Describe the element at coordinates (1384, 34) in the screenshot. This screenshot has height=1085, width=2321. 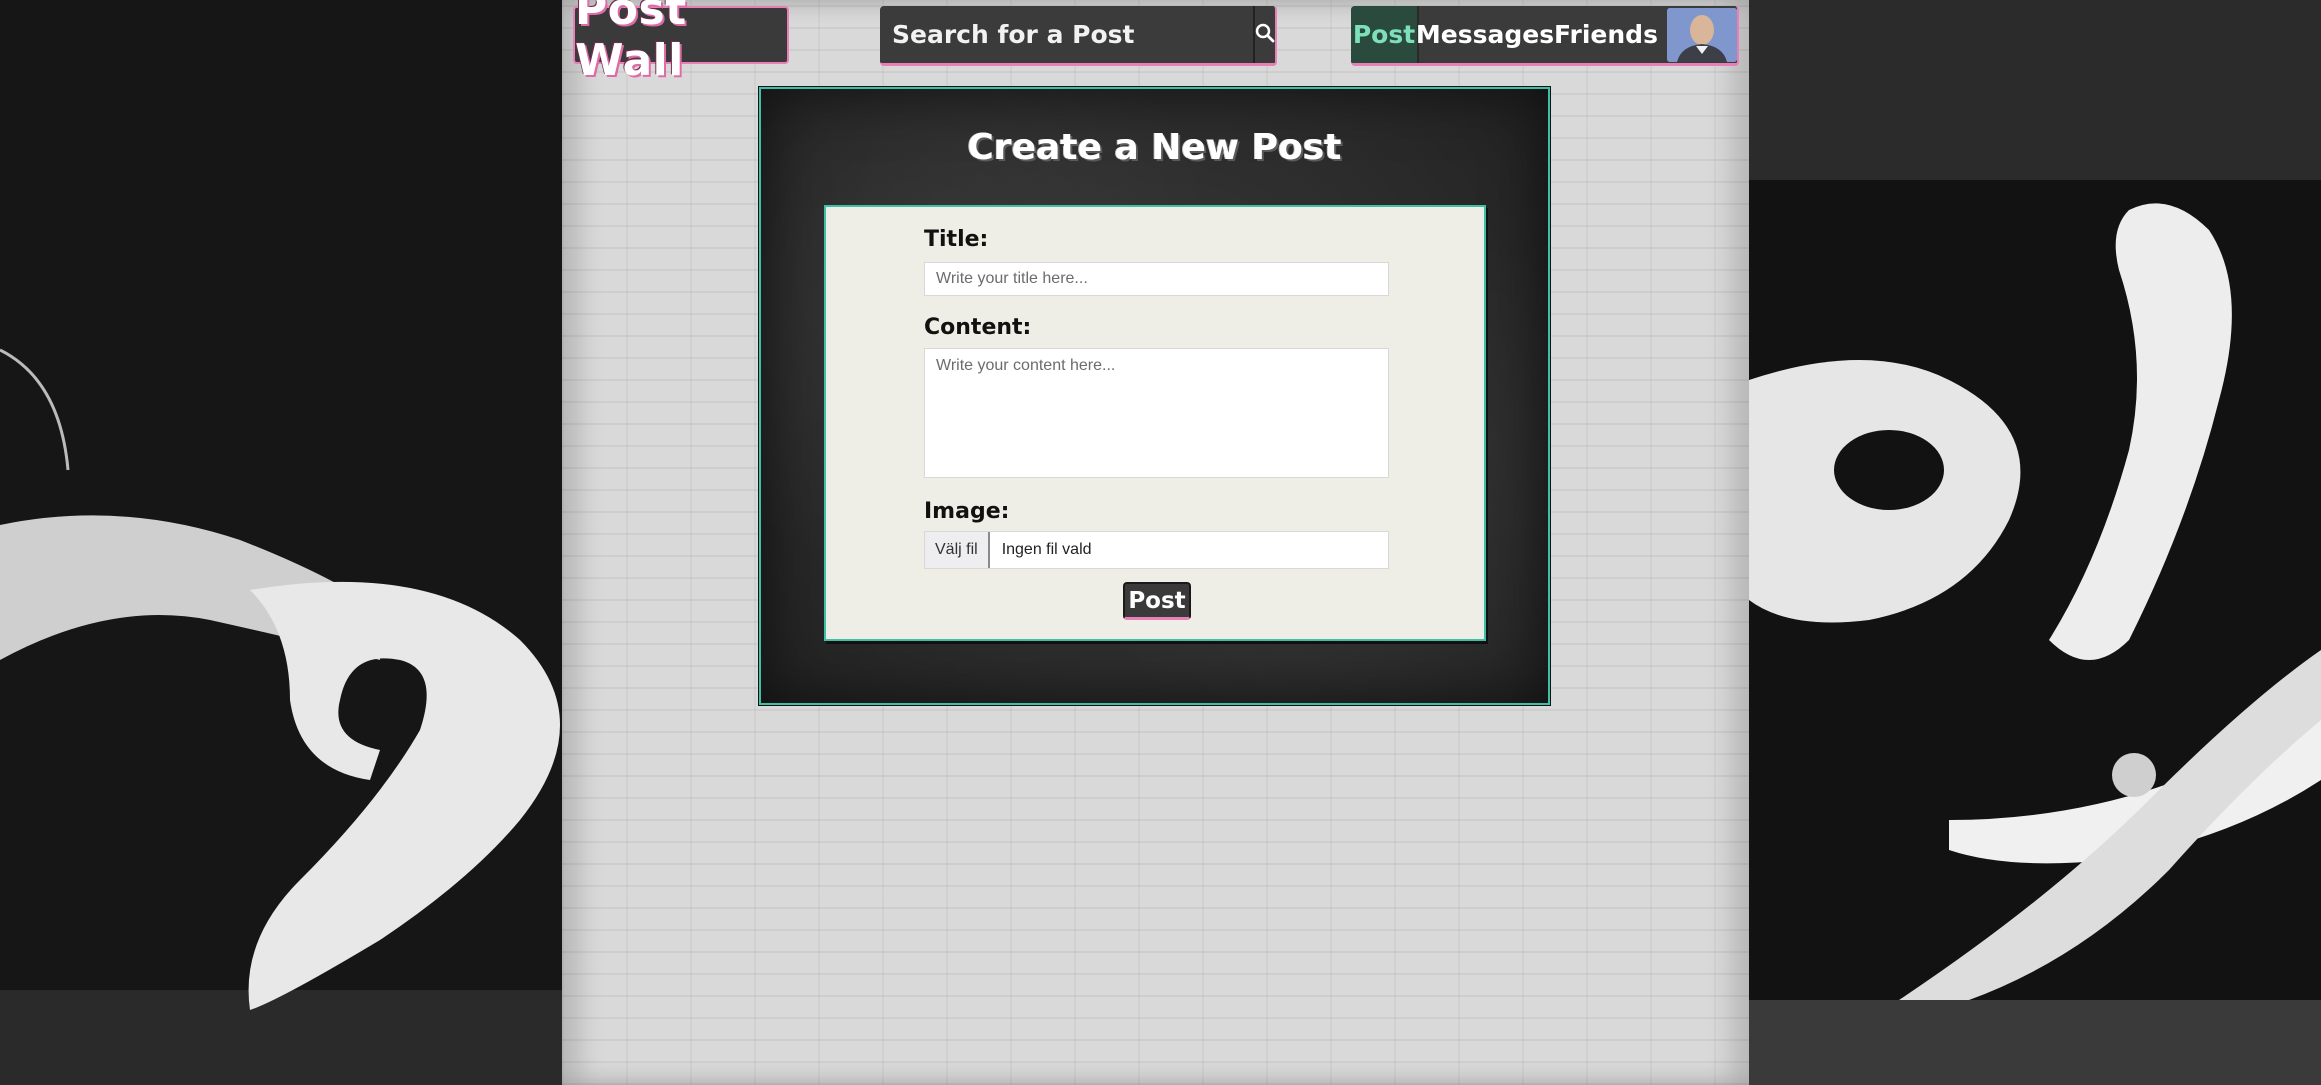
I see `nav-post: Post` at that location.